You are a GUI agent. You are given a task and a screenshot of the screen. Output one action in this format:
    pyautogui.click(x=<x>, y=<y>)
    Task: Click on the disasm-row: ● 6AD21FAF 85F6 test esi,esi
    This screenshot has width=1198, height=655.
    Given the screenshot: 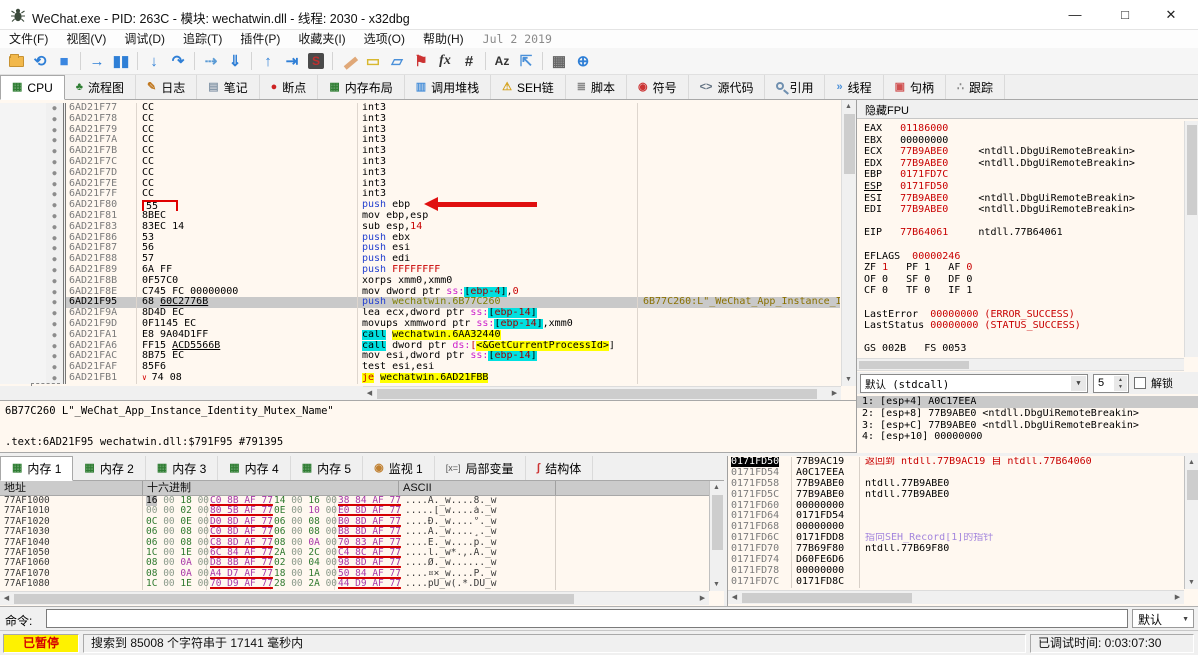 What is the action you would take?
    pyautogui.click(x=420, y=367)
    